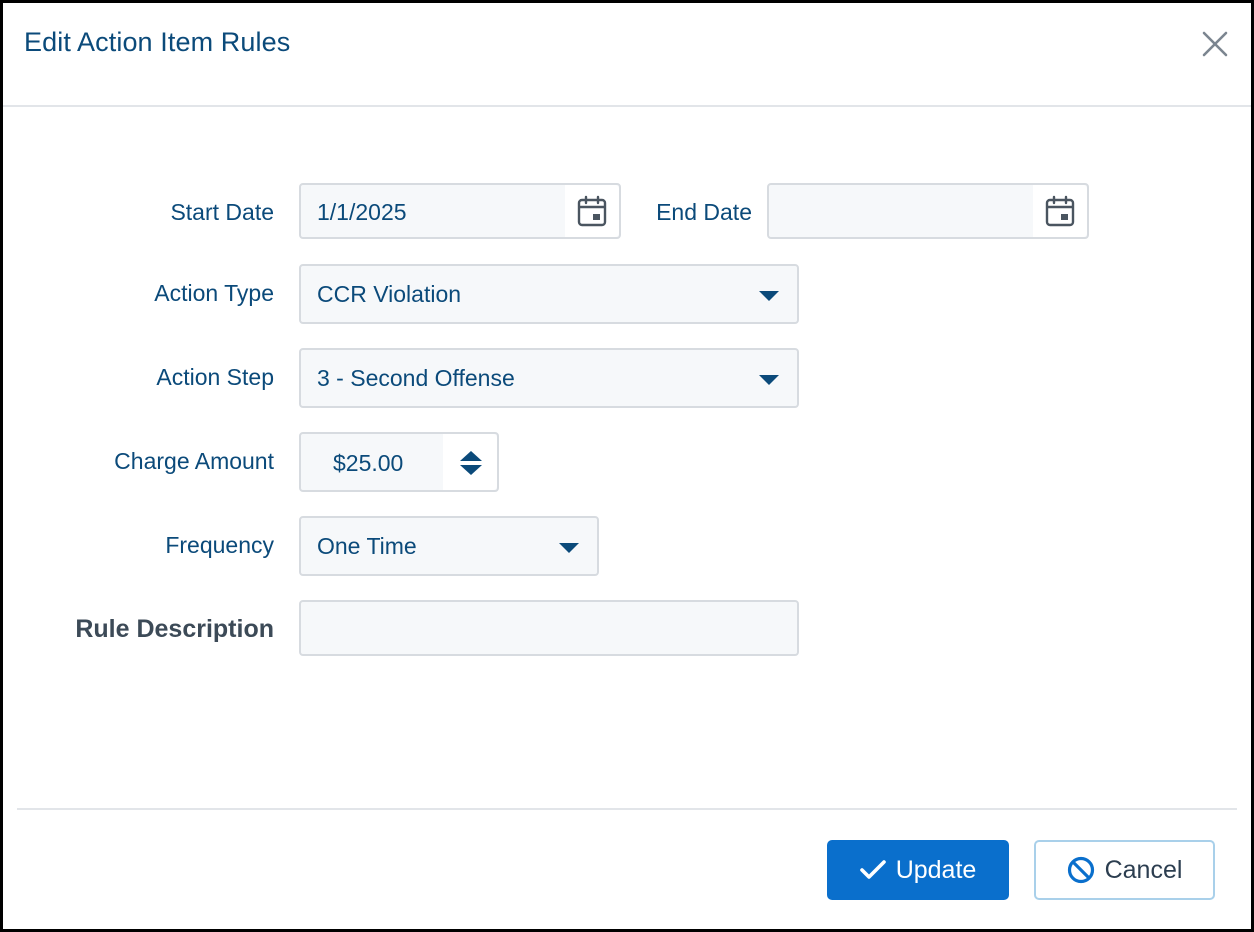  Describe the element at coordinates (157, 42) in the screenshot. I see `dialog-title: Edit Action Item Rules` at that location.